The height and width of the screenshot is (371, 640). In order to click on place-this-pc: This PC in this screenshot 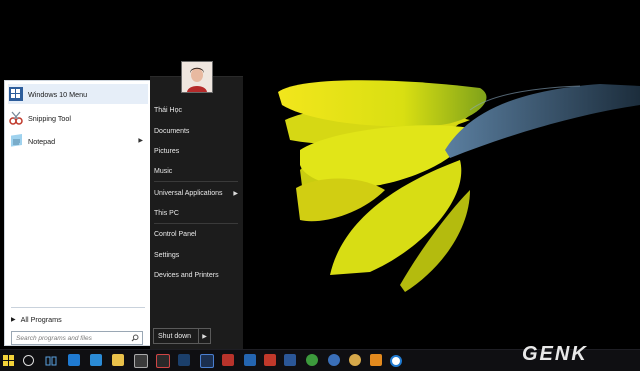, I will do `click(197, 213)`.